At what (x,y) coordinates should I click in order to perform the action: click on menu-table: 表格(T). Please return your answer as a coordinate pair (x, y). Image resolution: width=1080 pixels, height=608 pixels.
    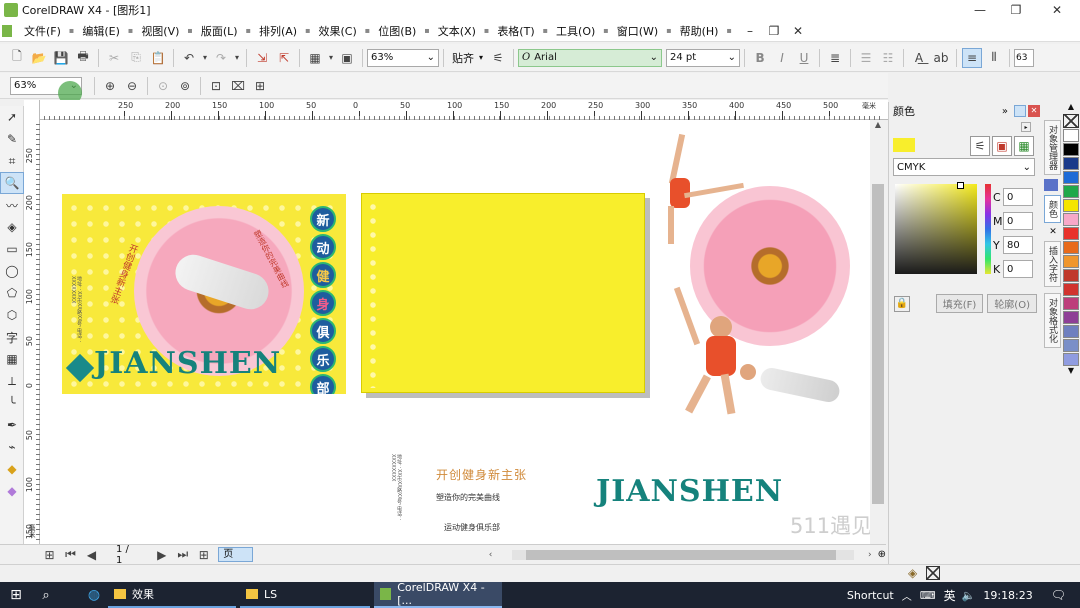
    Looking at the image, I should click on (515, 31).